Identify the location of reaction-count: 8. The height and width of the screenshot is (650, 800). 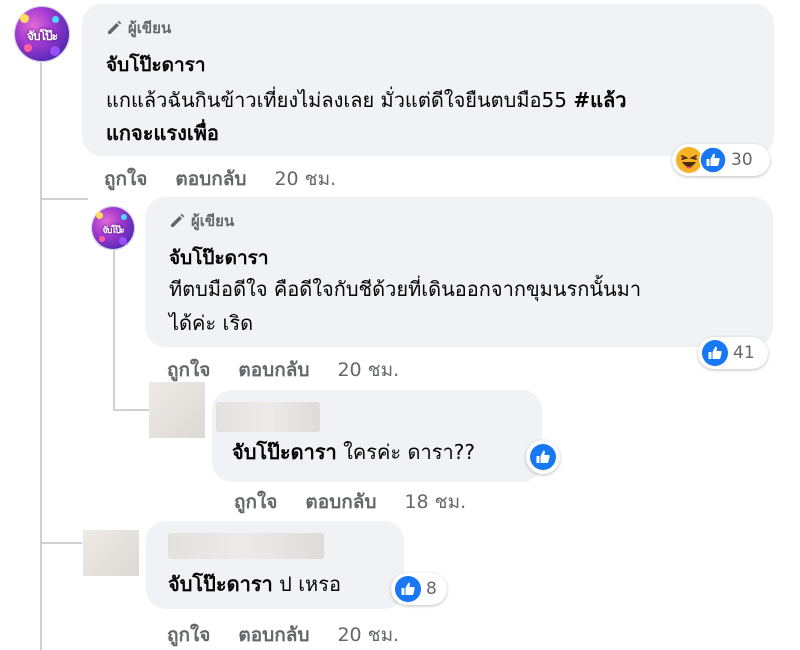
(431, 589).